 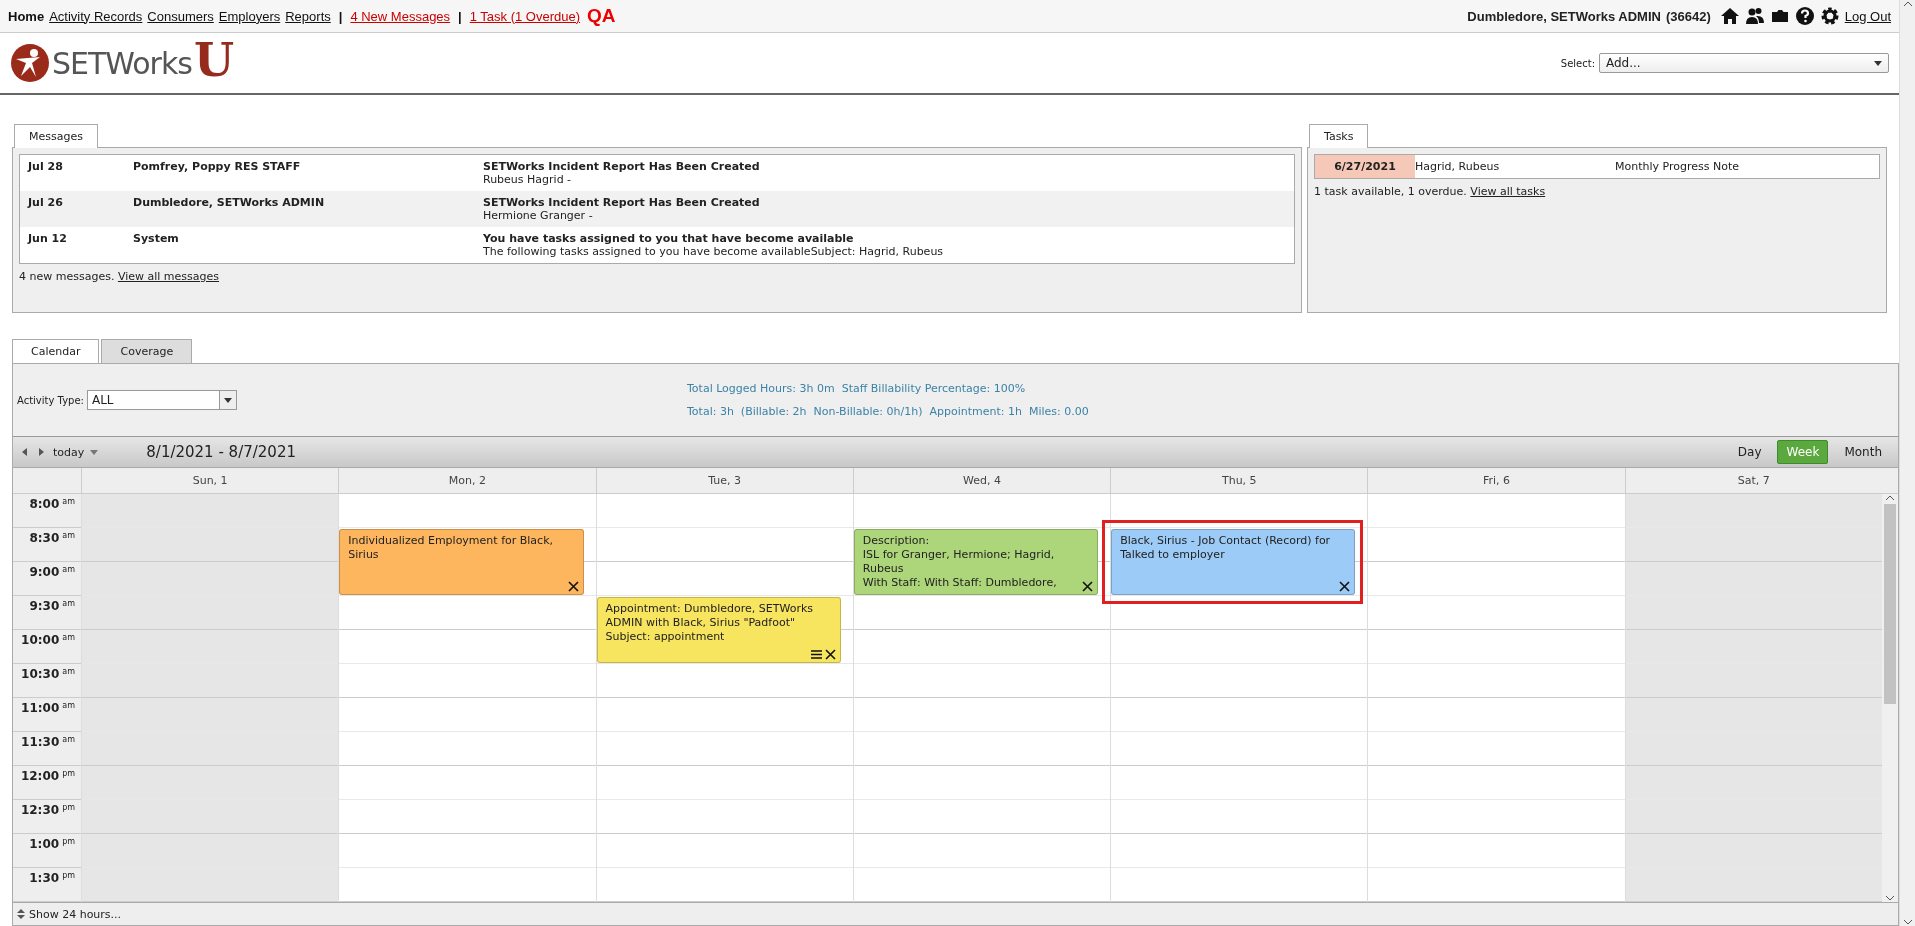 I want to click on day-header: Mon, 2, so click(x=467, y=480).